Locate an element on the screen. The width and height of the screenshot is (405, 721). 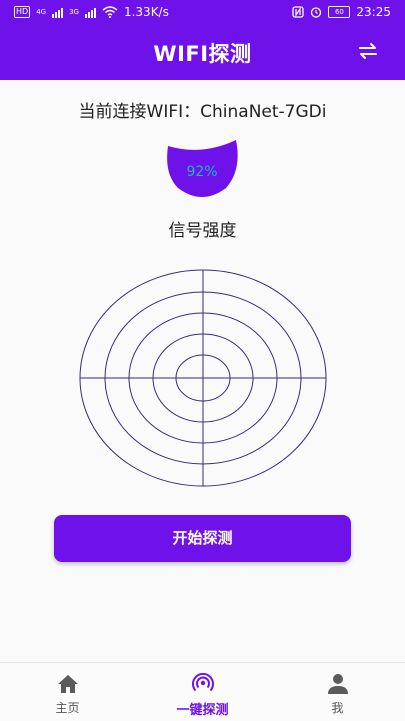
alarm-icon is located at coordinates (316, 12).